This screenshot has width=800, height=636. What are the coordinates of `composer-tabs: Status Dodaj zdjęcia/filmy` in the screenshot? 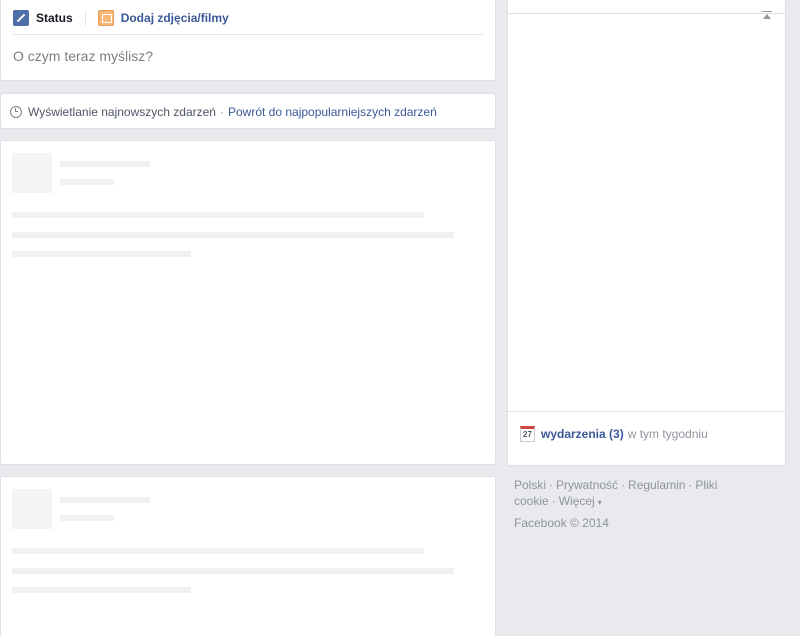 It's located at (121, 18).